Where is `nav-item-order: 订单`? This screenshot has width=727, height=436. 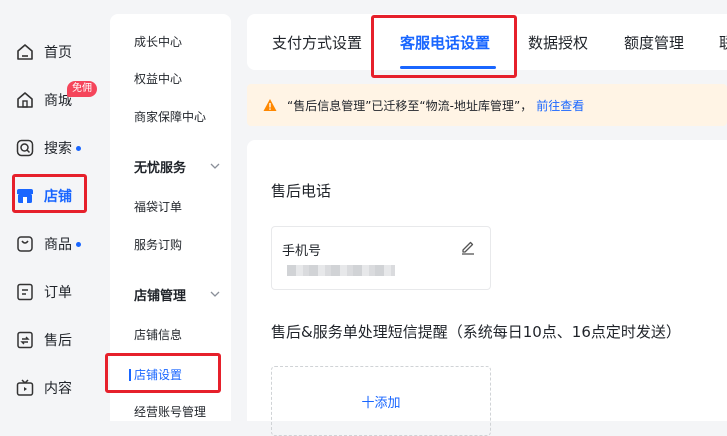
nav-item-order: 订单 is located at coordinates (43, 292).